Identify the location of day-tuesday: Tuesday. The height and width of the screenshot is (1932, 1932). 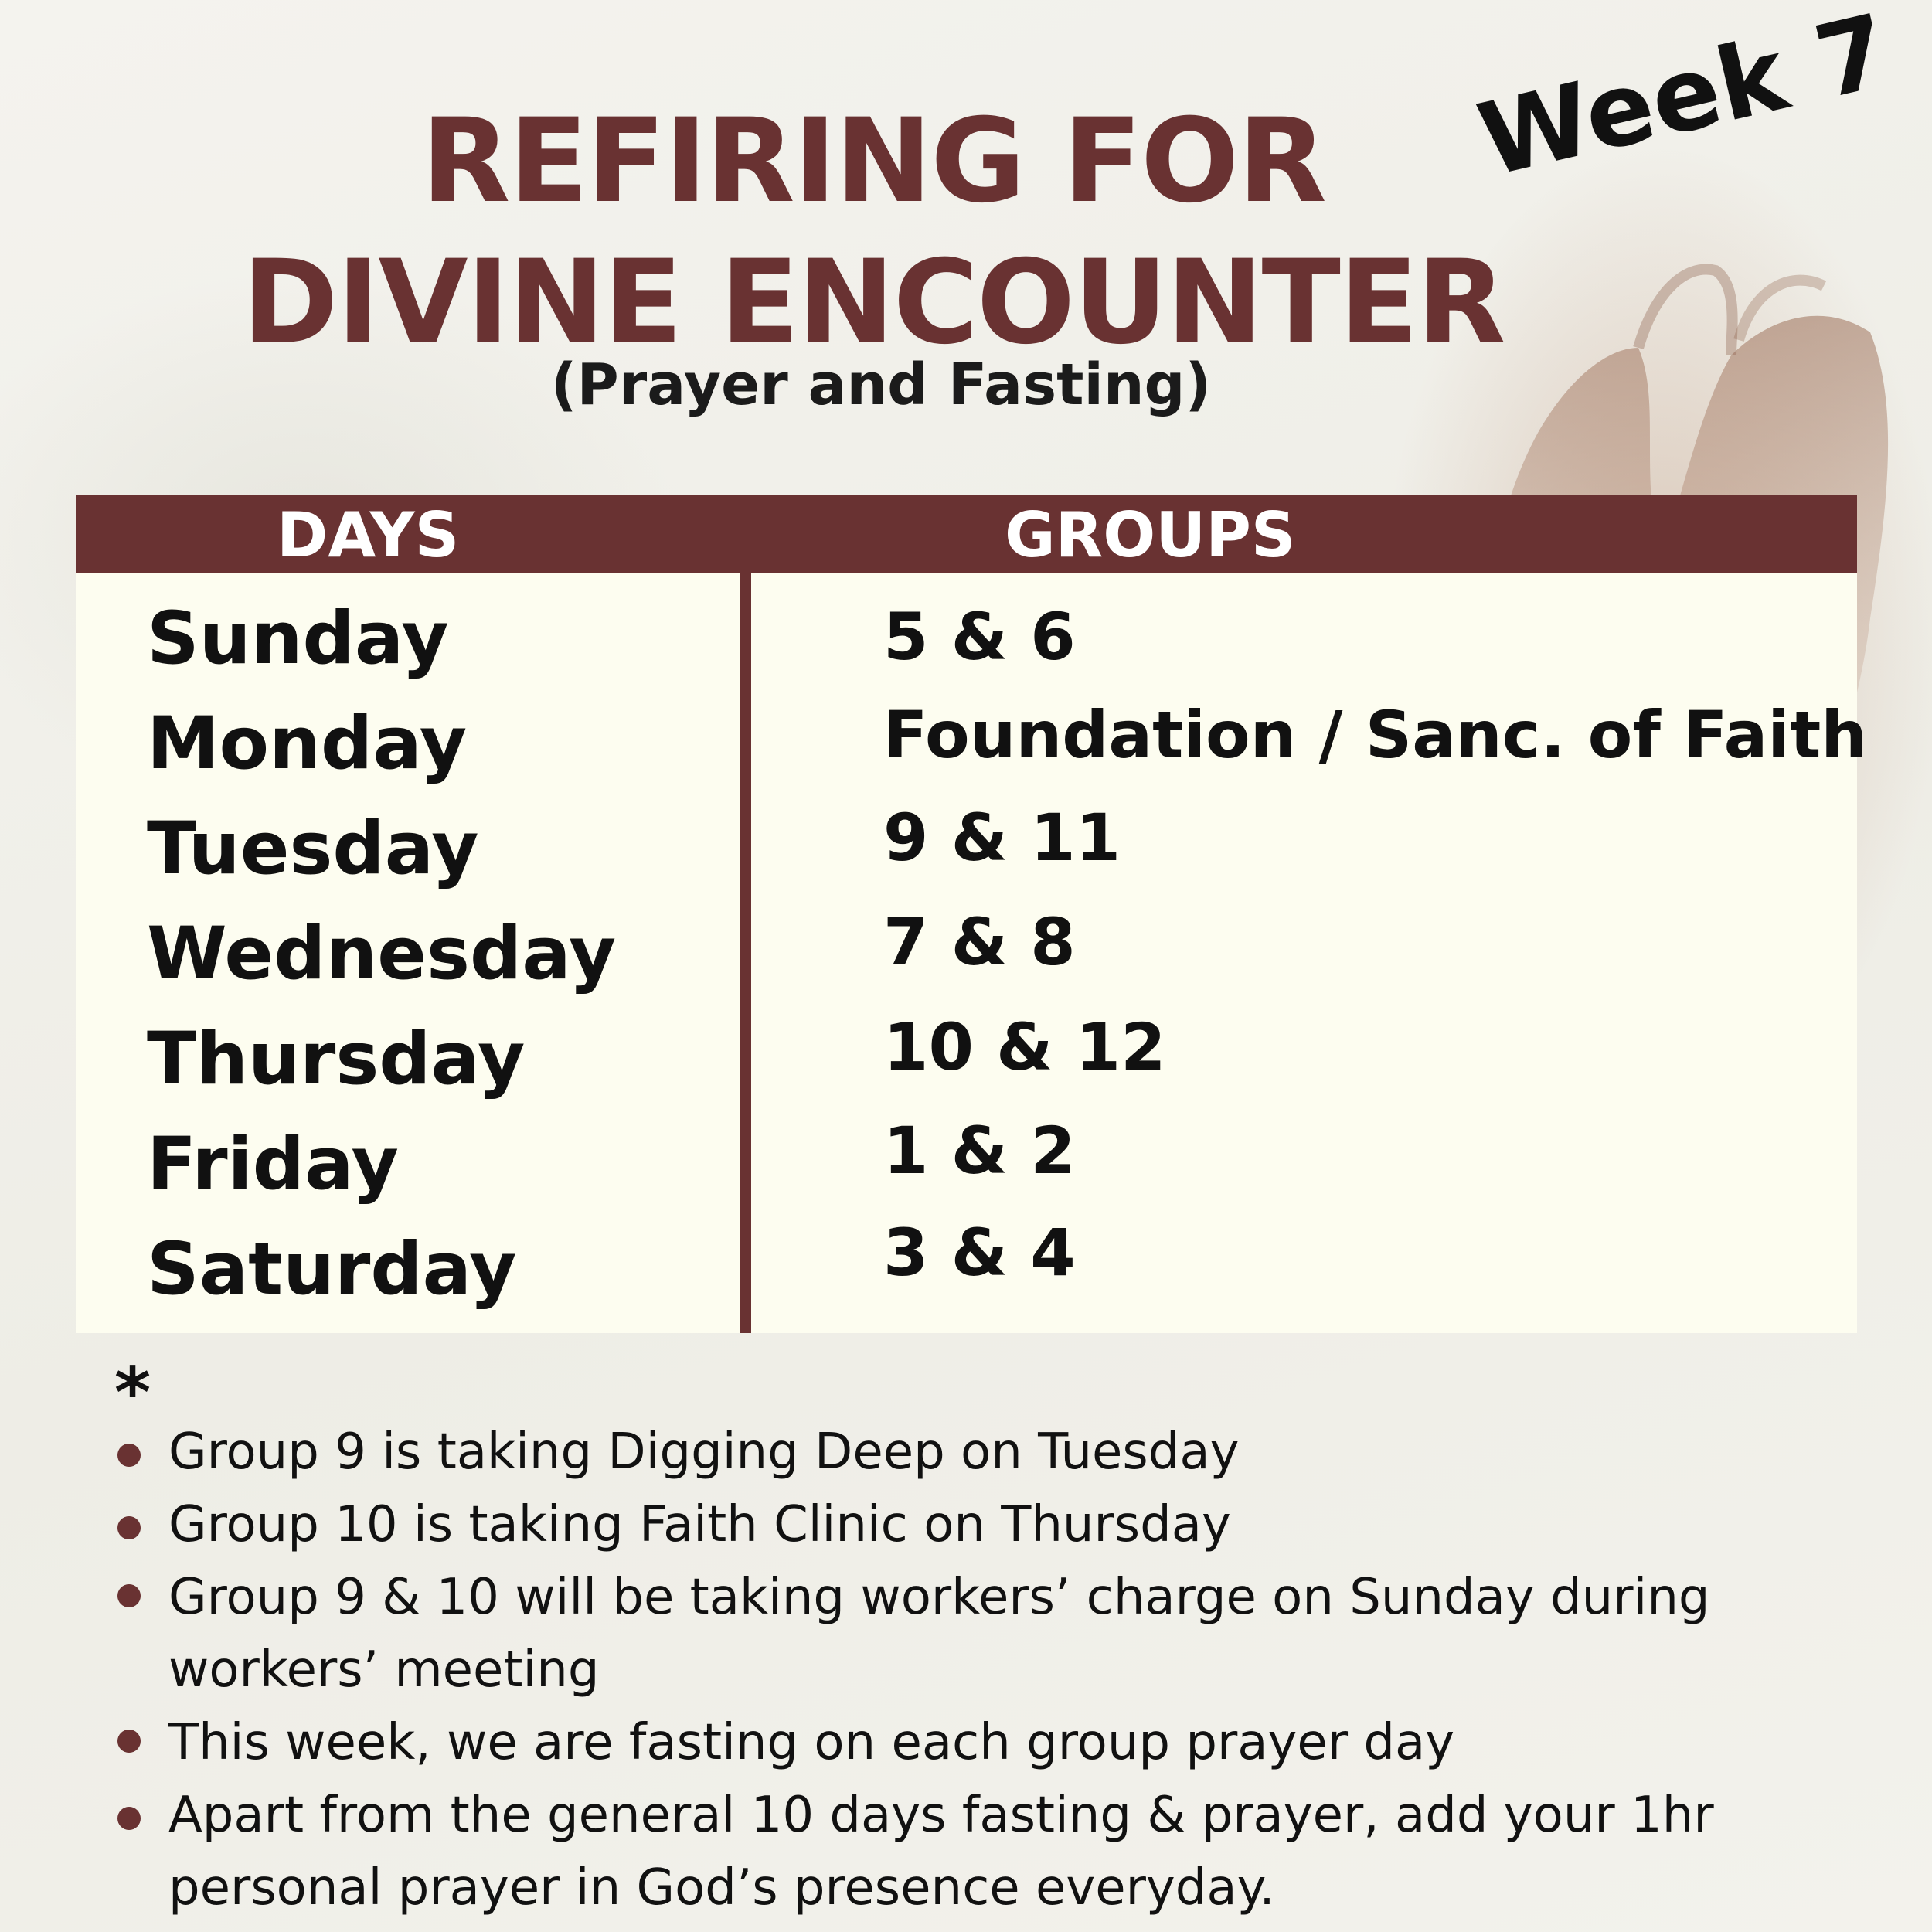
(313, 849).